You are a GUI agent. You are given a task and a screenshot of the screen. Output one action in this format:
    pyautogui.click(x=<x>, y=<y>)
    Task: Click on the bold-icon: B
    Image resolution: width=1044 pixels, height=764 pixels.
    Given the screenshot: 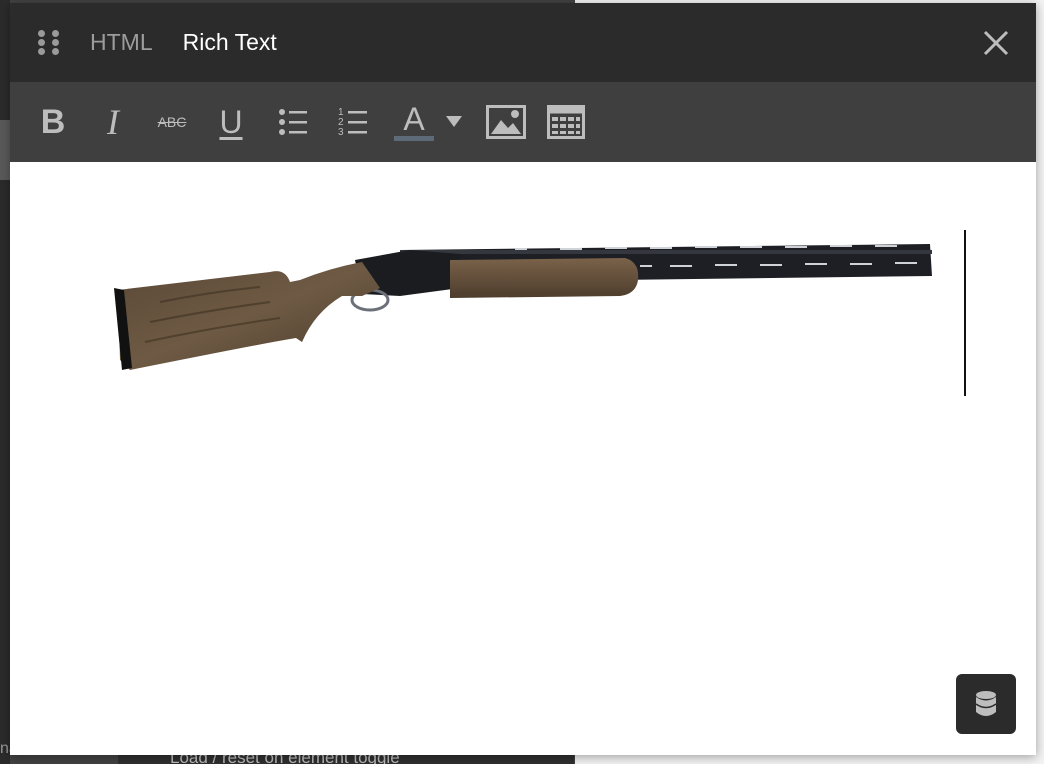 What is the action you would take?
    pyautogui.click(x=53, y=122)
    